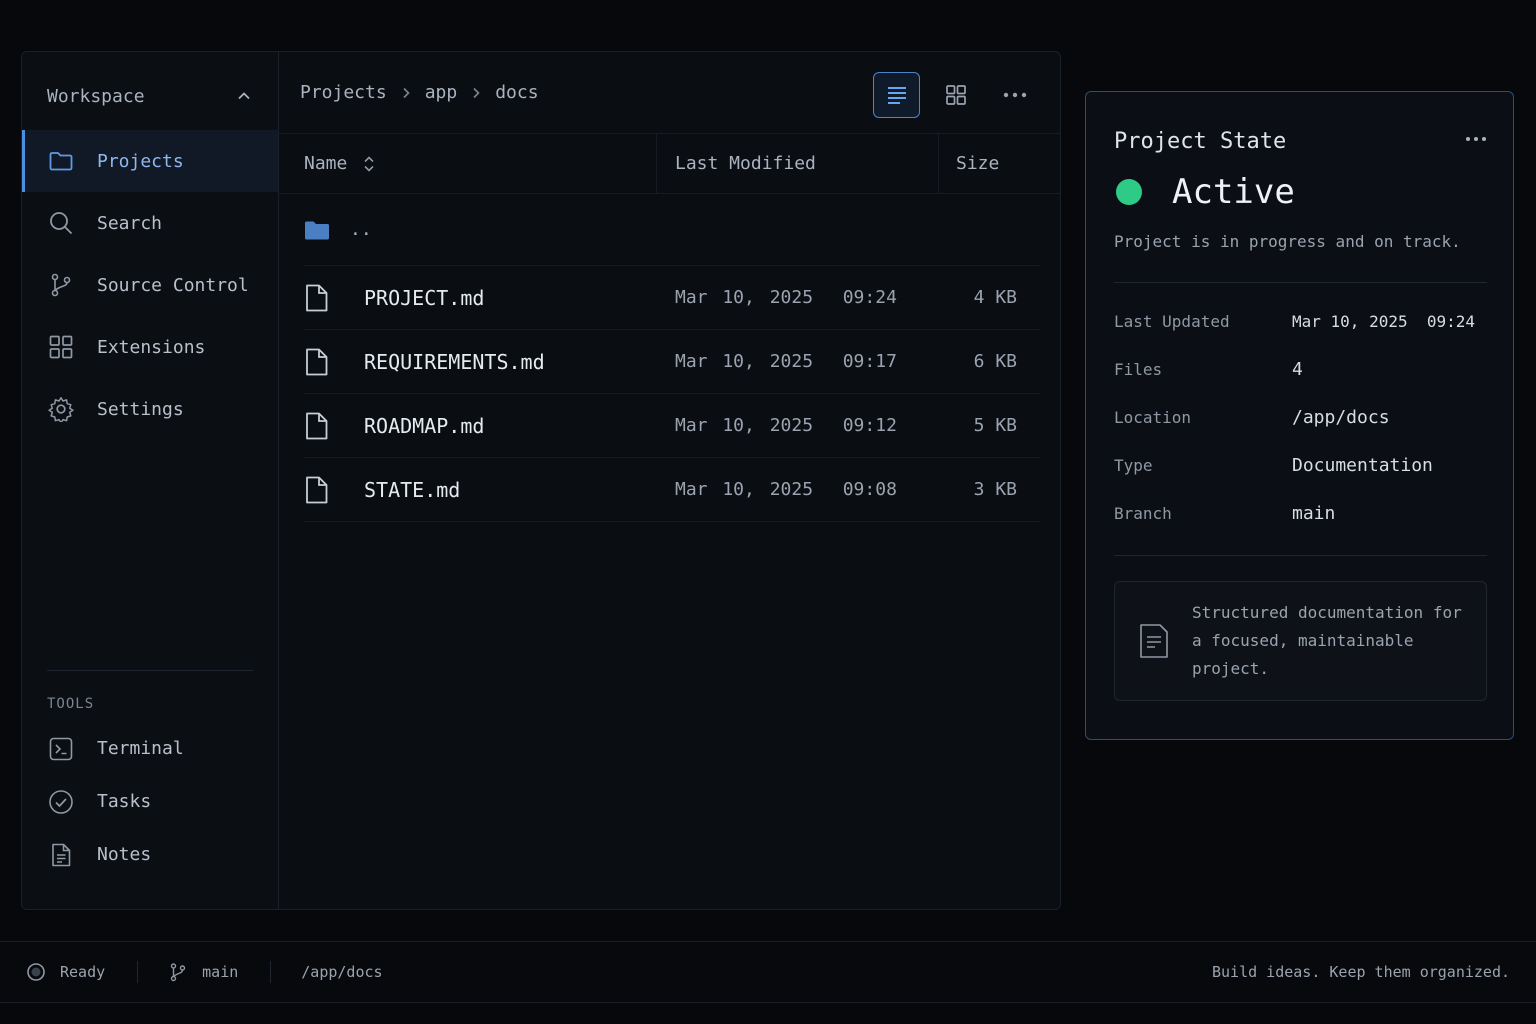 This screenshot has width=1536, height=1024. I want to click on file-modified: Mar 10, 2025 09:08, so click(786, 489).